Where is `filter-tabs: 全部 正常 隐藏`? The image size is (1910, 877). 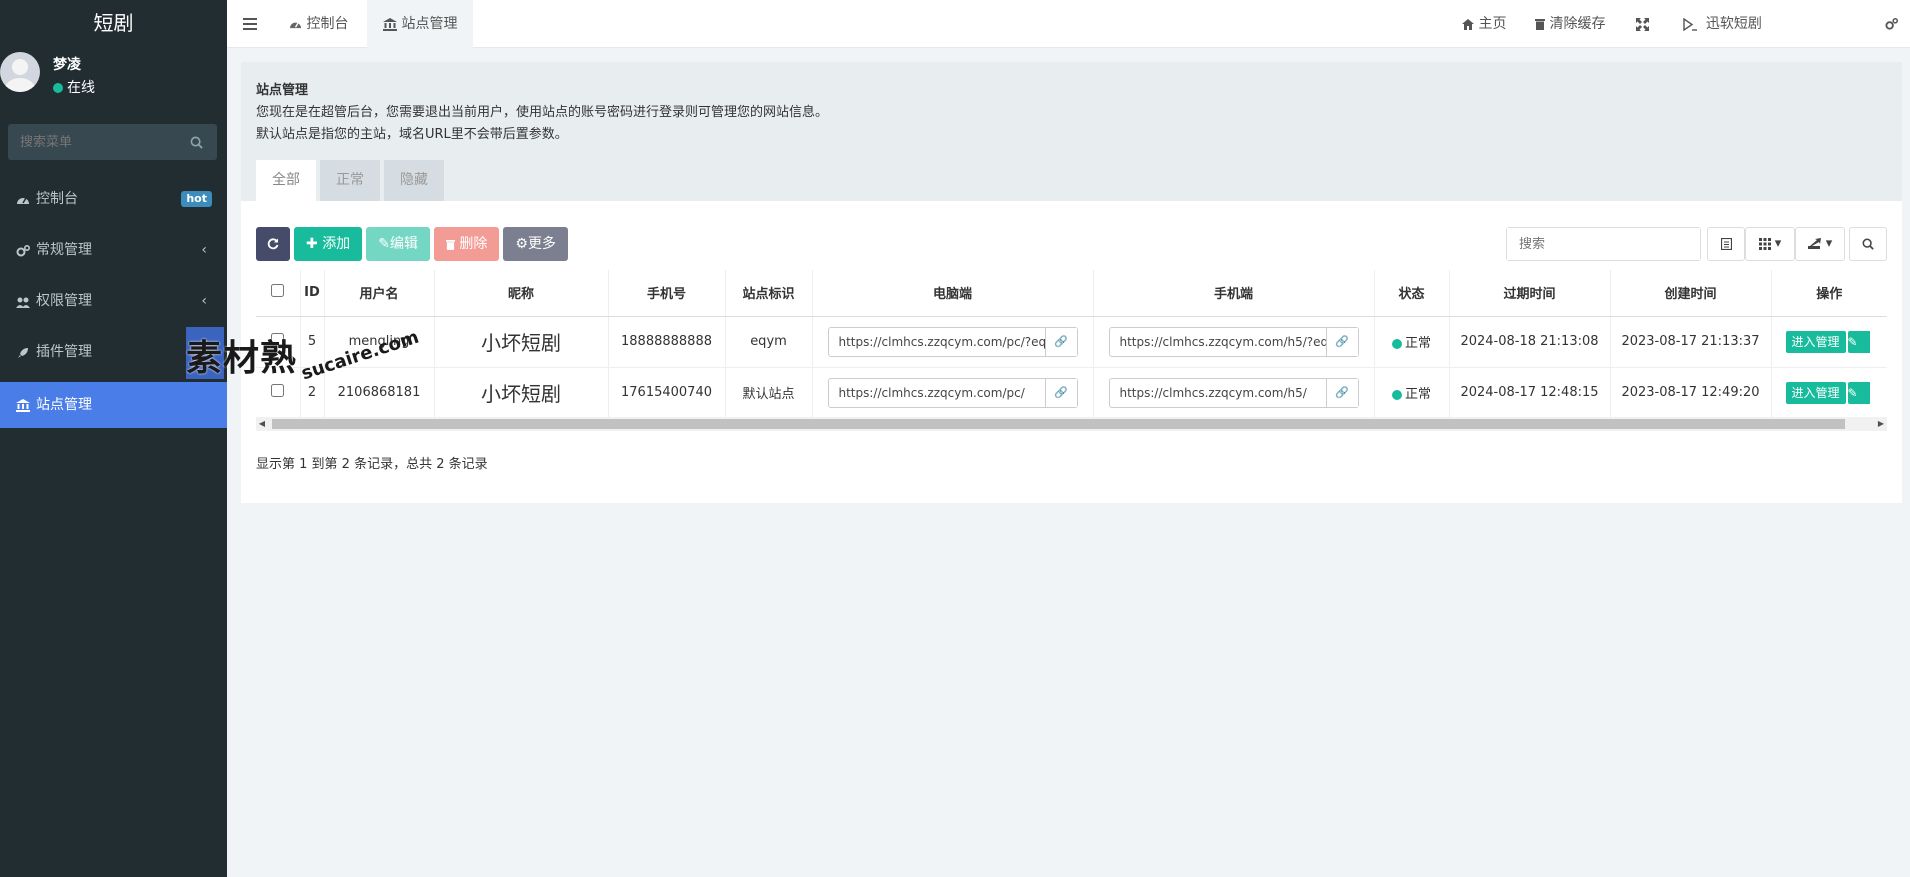 filter-tabs: 全部 正常 隐藏 is located at coordinates (352, 180).